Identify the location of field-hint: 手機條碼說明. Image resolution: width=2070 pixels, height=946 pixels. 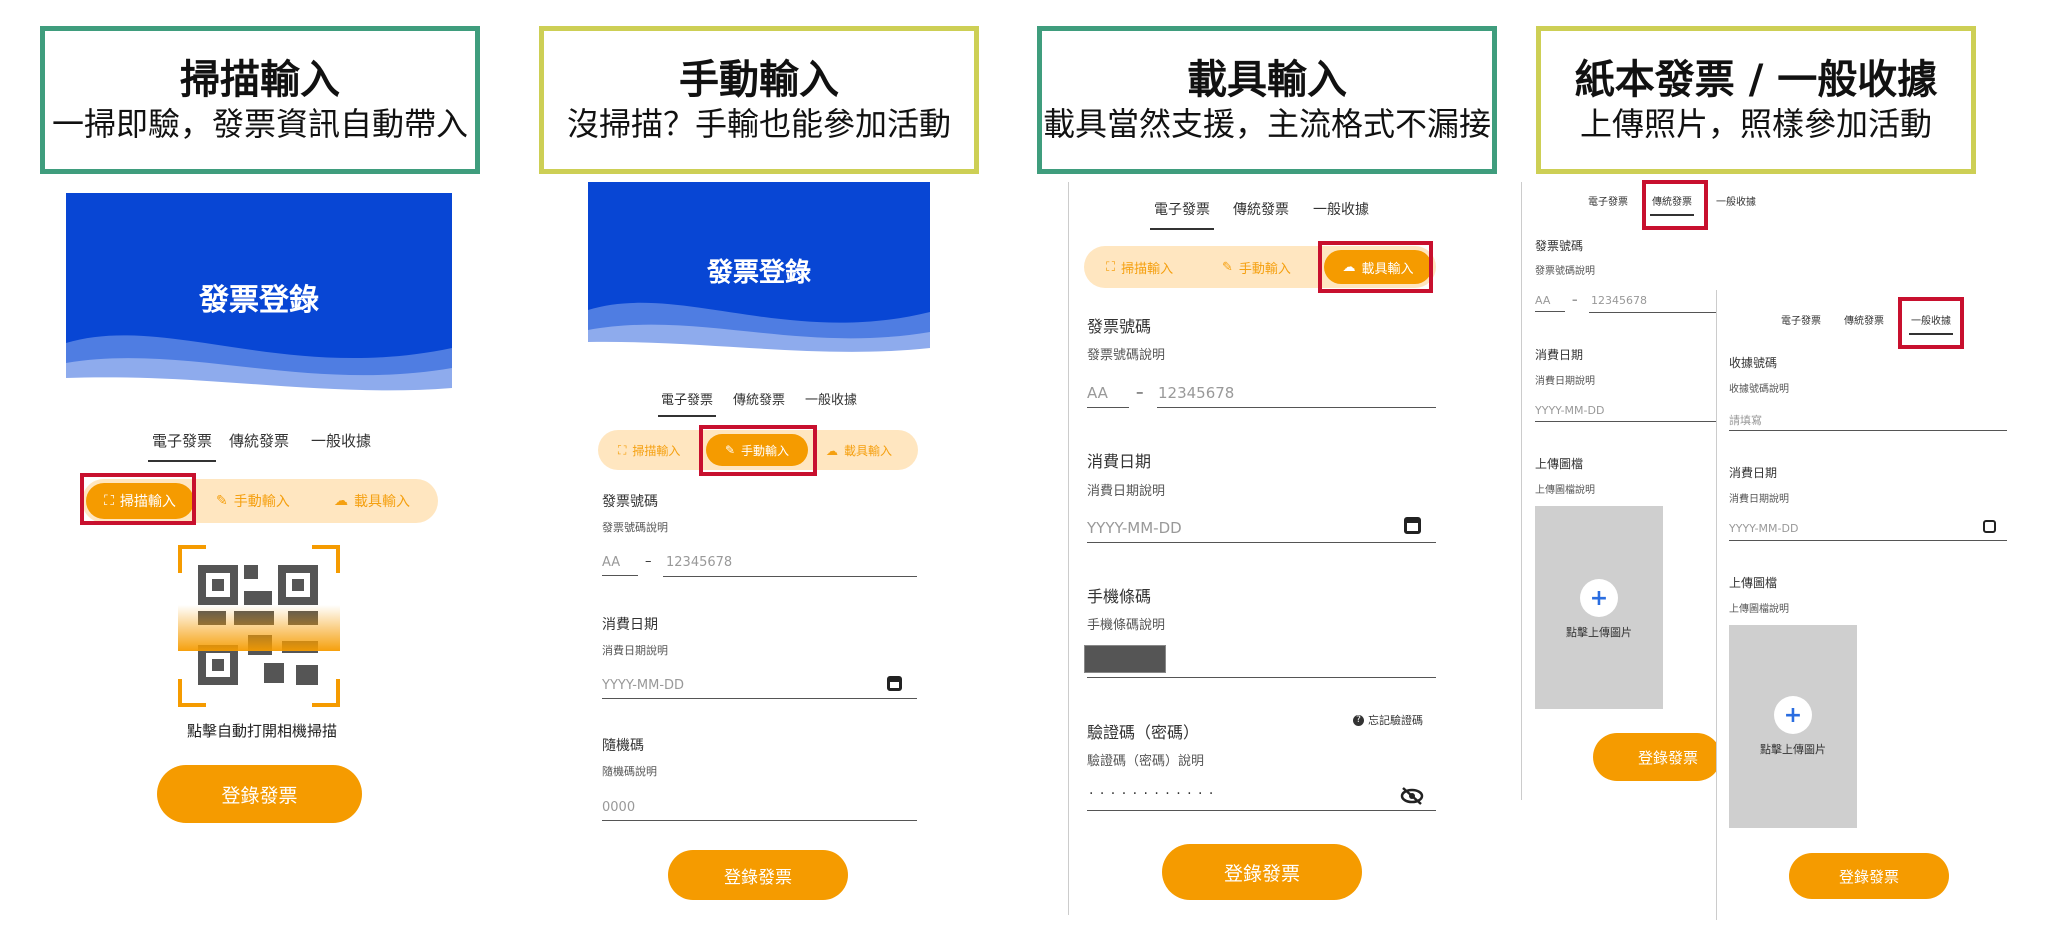
(1126, 625).